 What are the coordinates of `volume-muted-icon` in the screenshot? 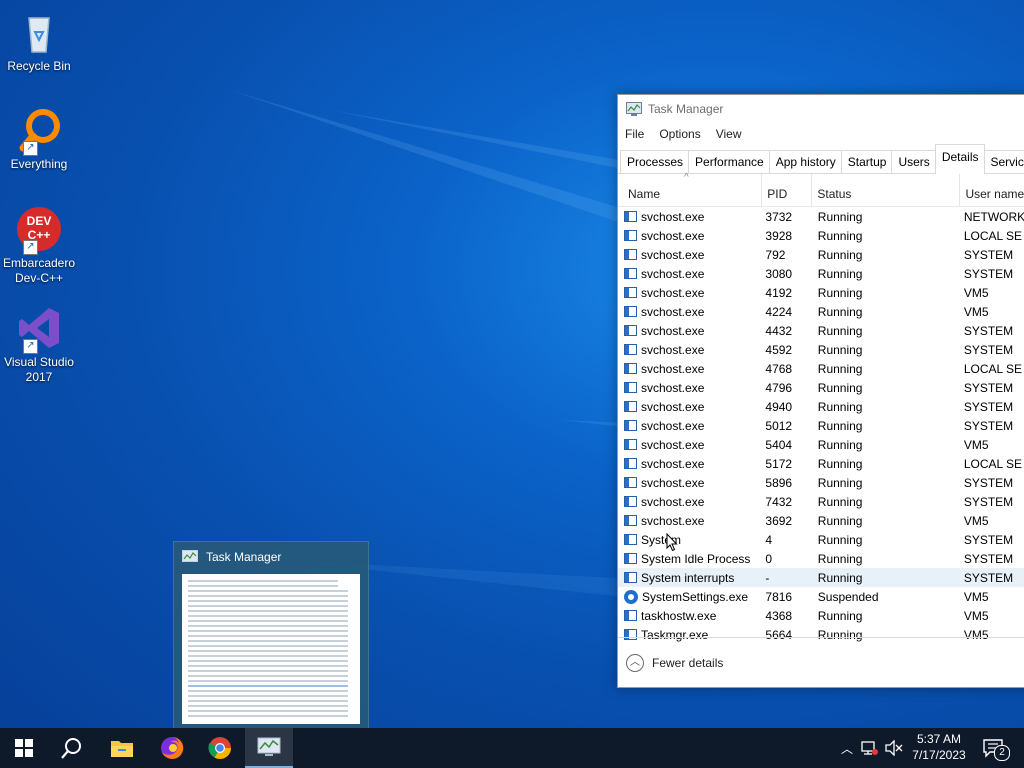 It's located at (894, 748).